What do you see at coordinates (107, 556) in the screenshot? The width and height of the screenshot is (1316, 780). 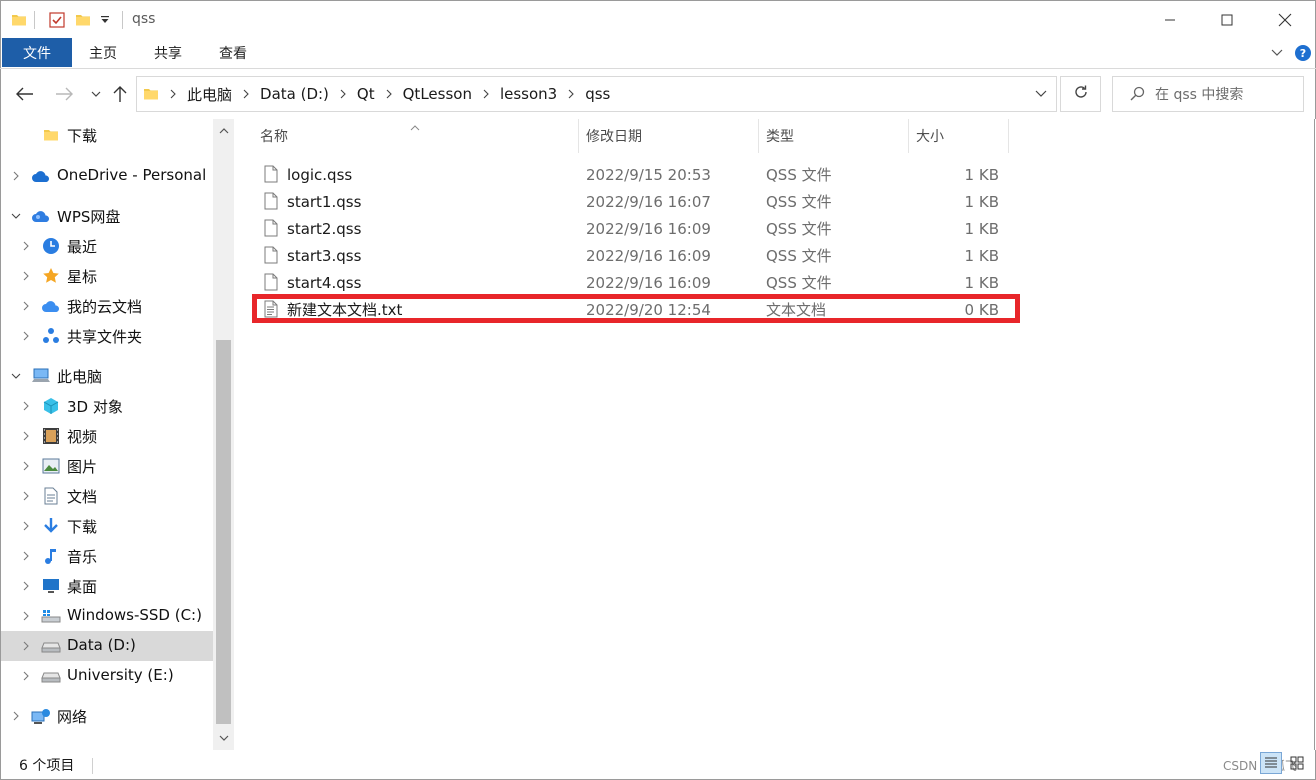 I see `sidebar-item: 音乐` at bounding box center [107, 556].